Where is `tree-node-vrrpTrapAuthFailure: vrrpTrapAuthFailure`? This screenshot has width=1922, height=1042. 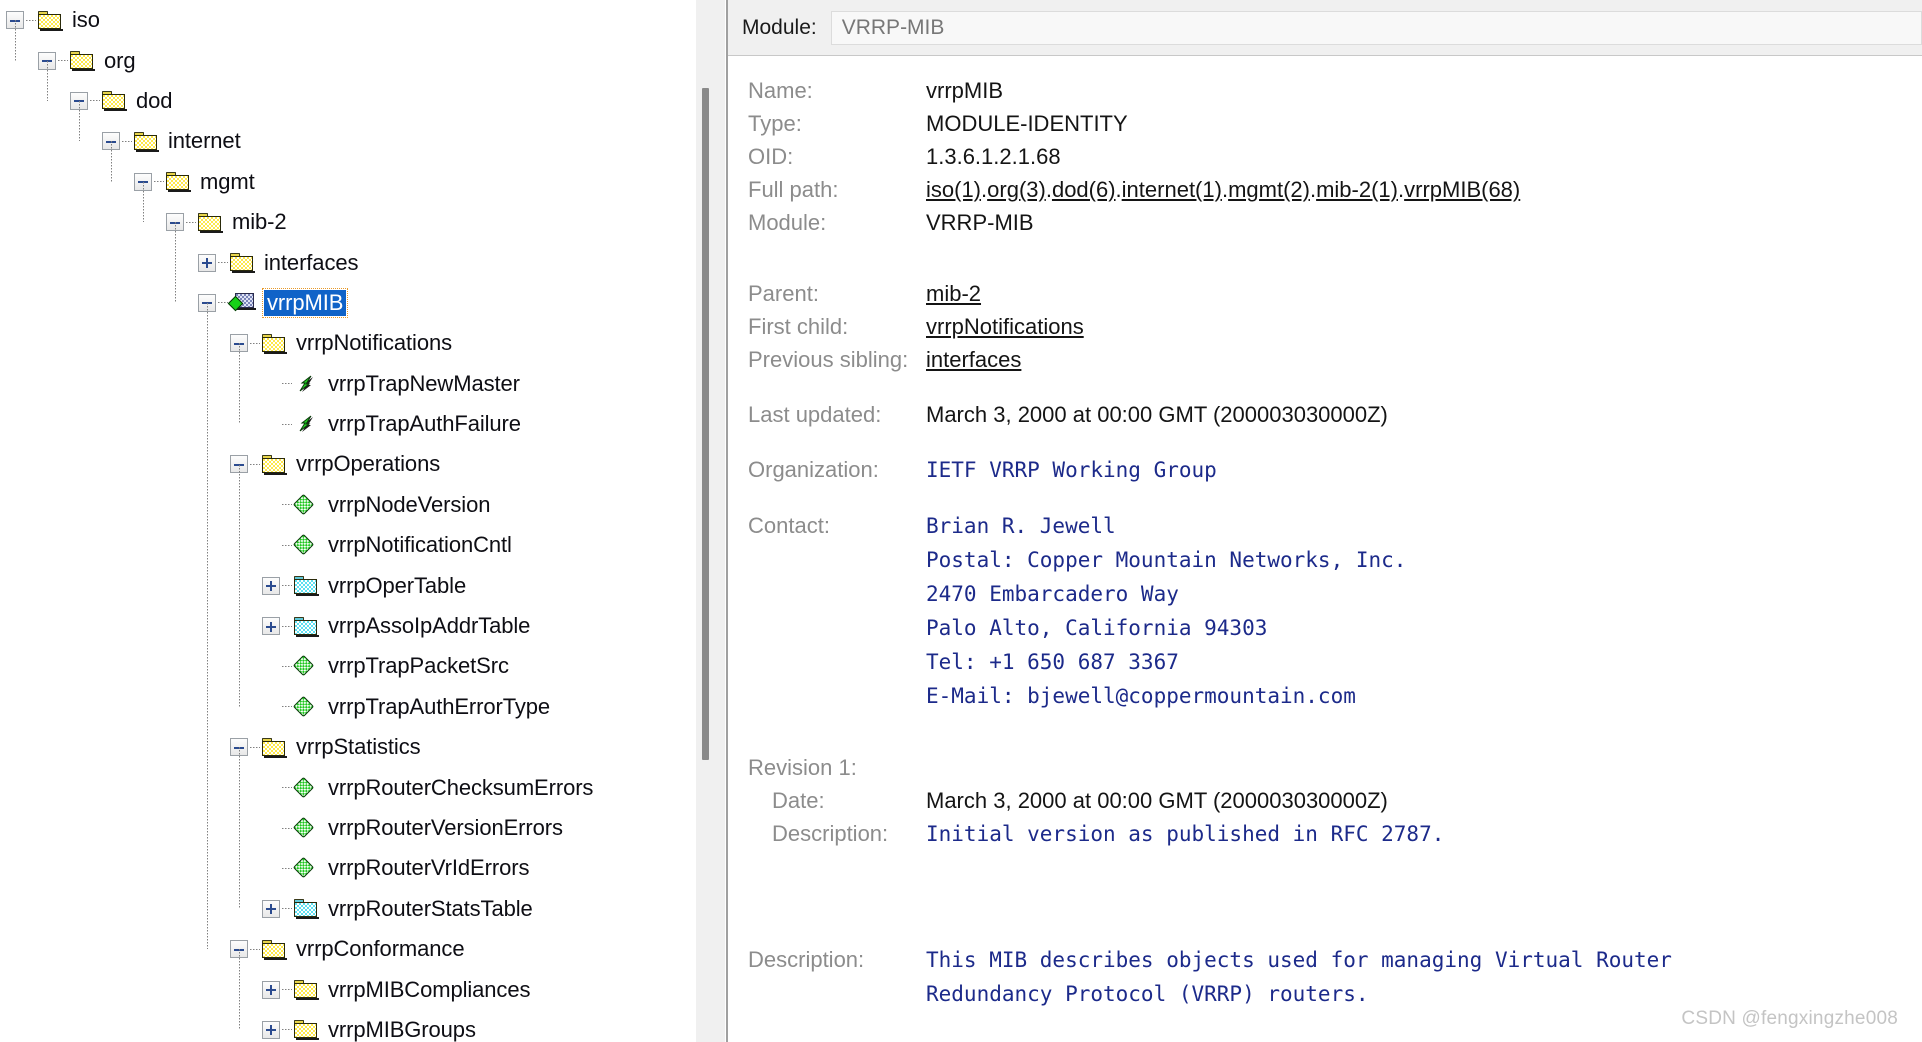 tree-node-vrrpTrapAuthFailure: vrrpTrapAuthFailure is located at coordinates (358, 424).